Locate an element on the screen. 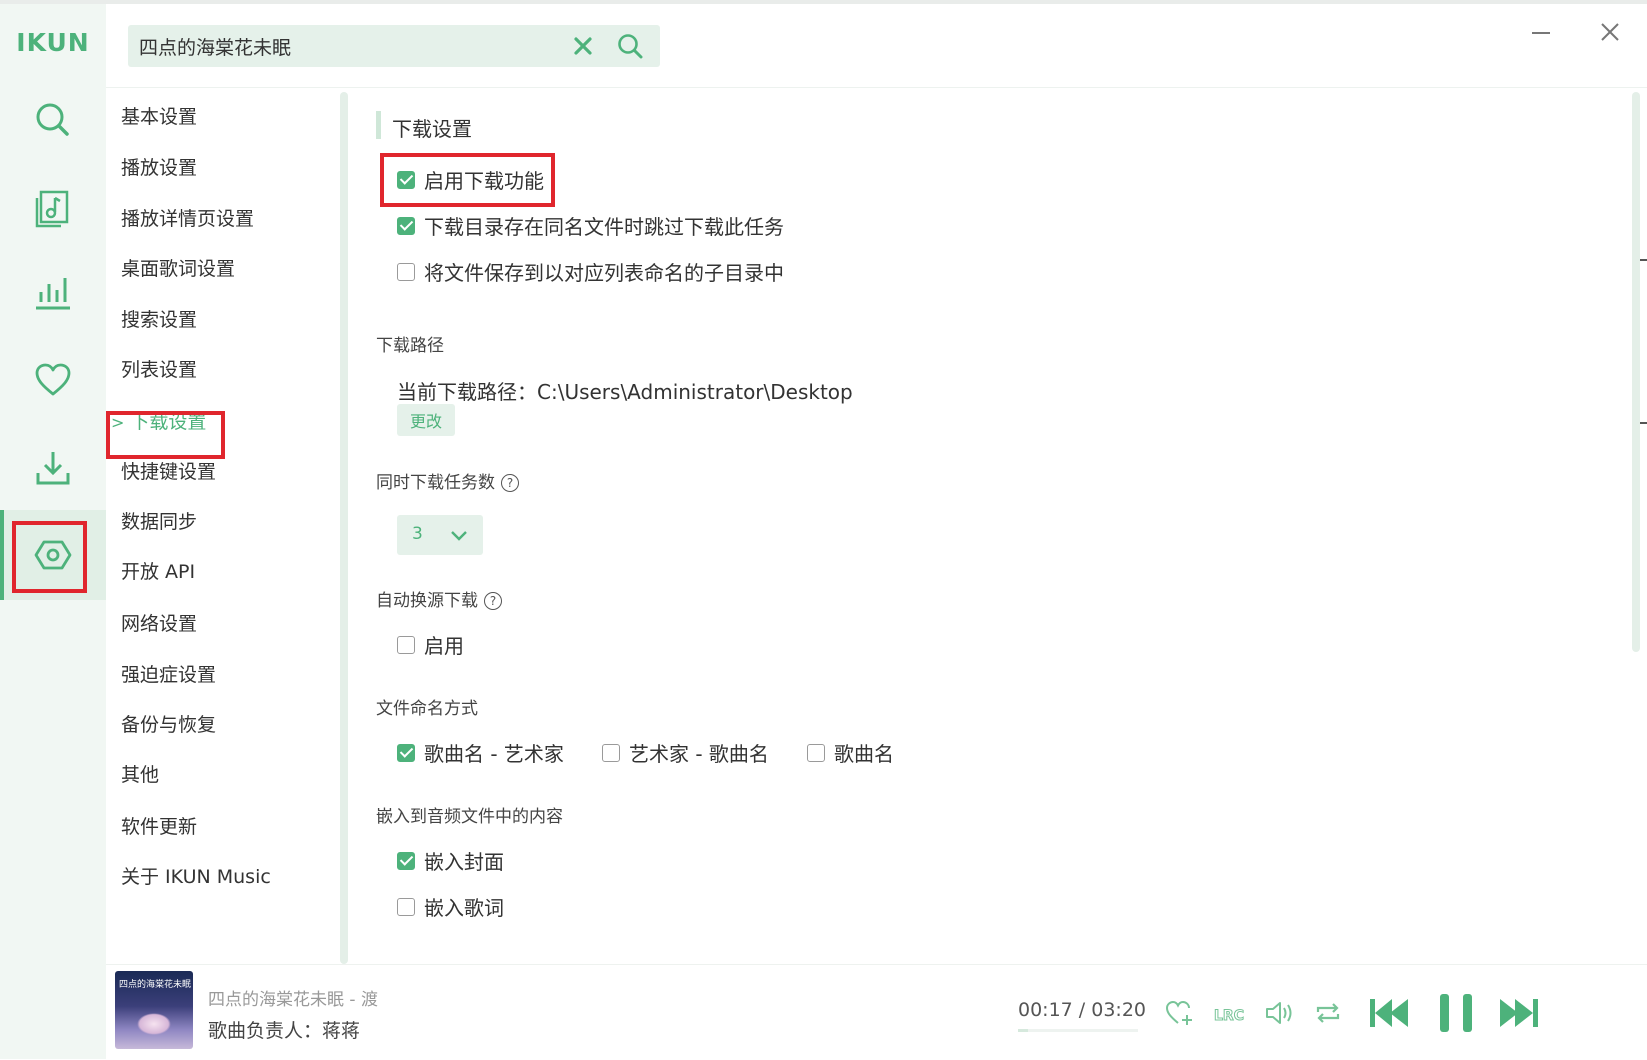 Image resolution: width=1647 pixels, height=1060 pixels. checkbox-naming-artist-song: 艺术家 - 歌曲名 is located at coordinates (685, 752).